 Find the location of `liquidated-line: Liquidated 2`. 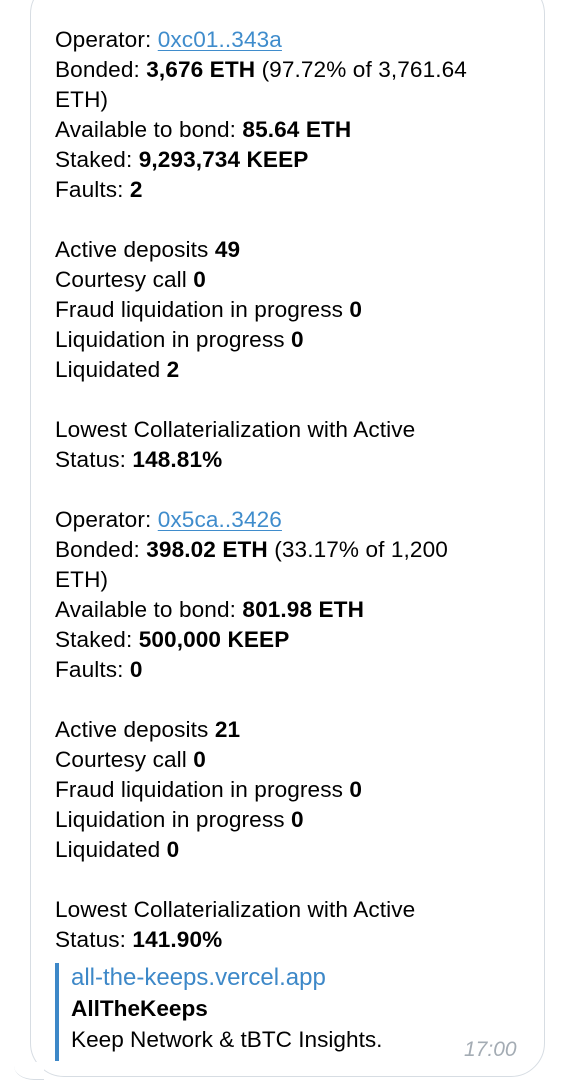

liquidated-line: Liquidated 2 is located at coordinates (295, 370).